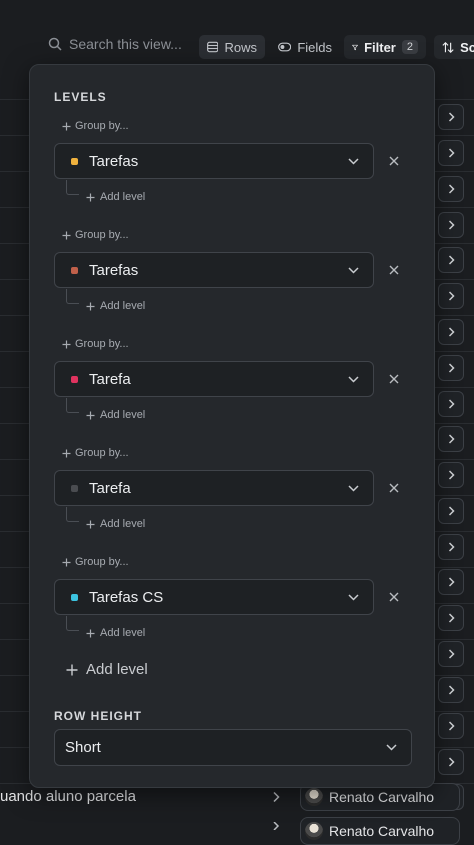 Image resolution: width=474 pixels, height=845 pixels. Describe the element at coordinates (214, 597) in the screenshot. I see `level-select: Tarefas CS` at that location.